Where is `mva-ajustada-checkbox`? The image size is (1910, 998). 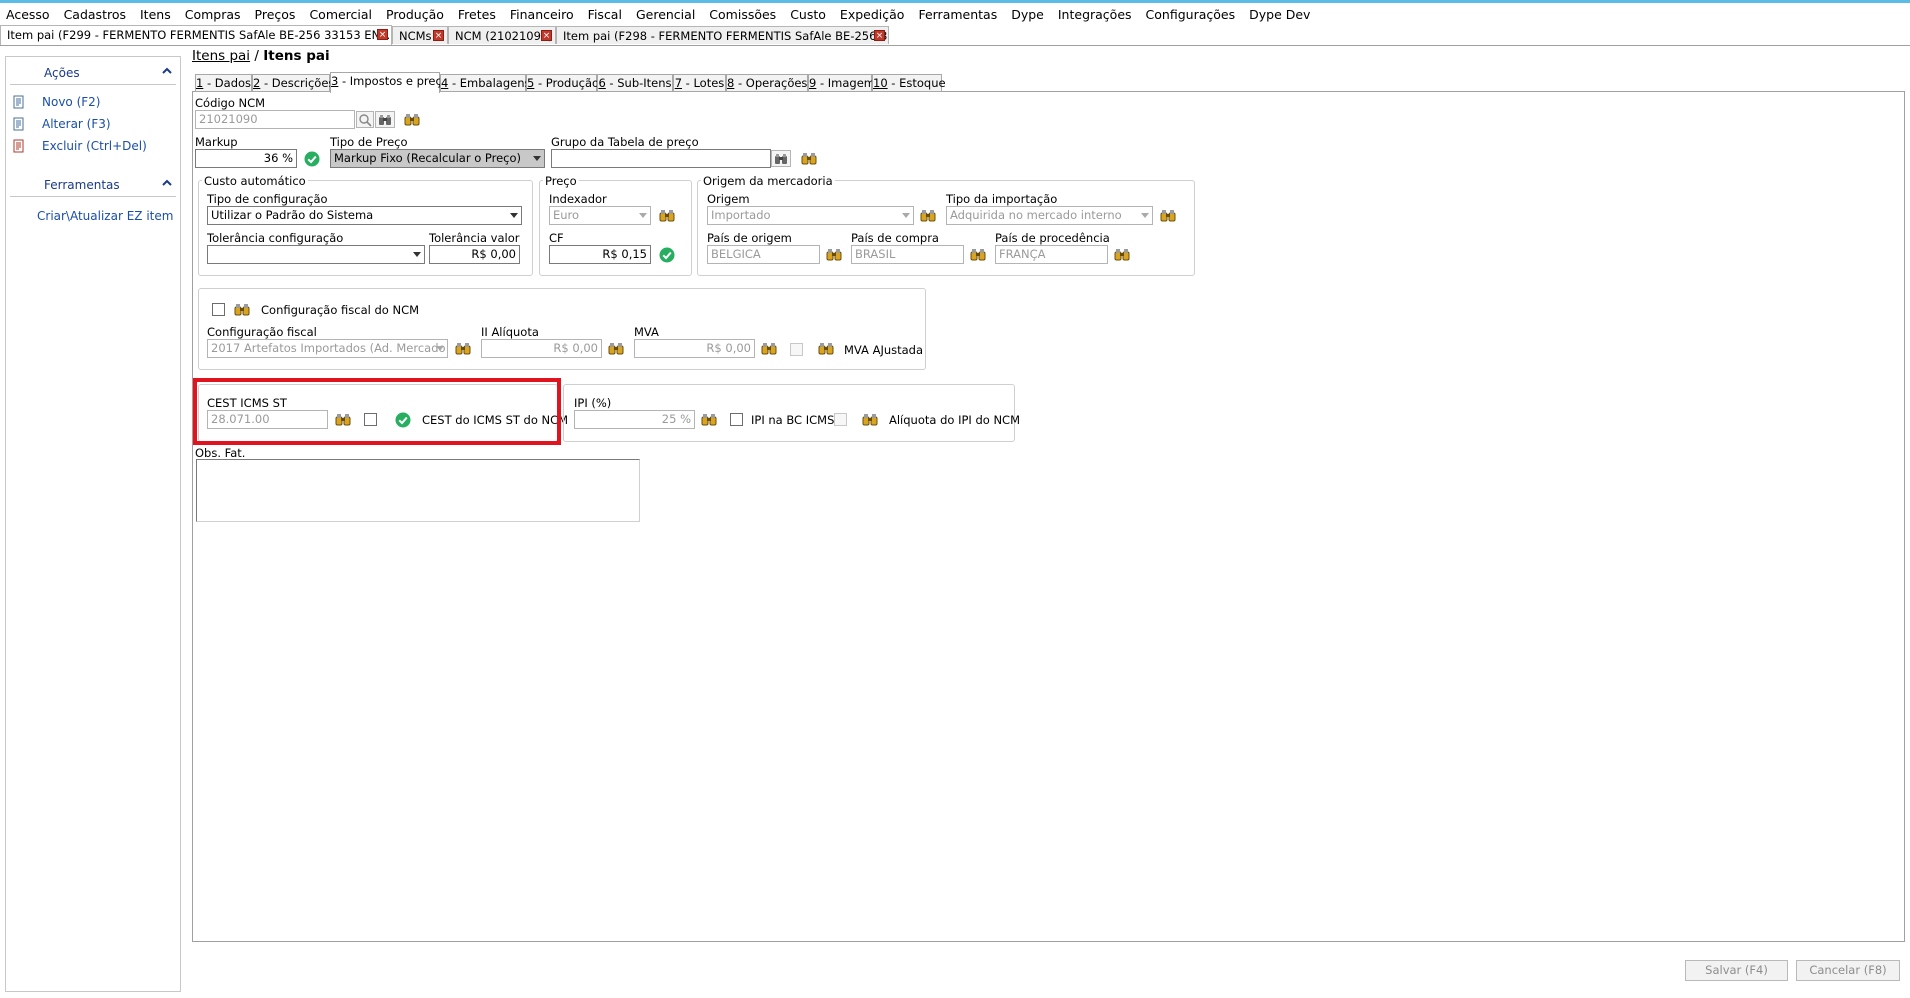 mva-ajustada-checkbox is located at coordinates (796, 349).